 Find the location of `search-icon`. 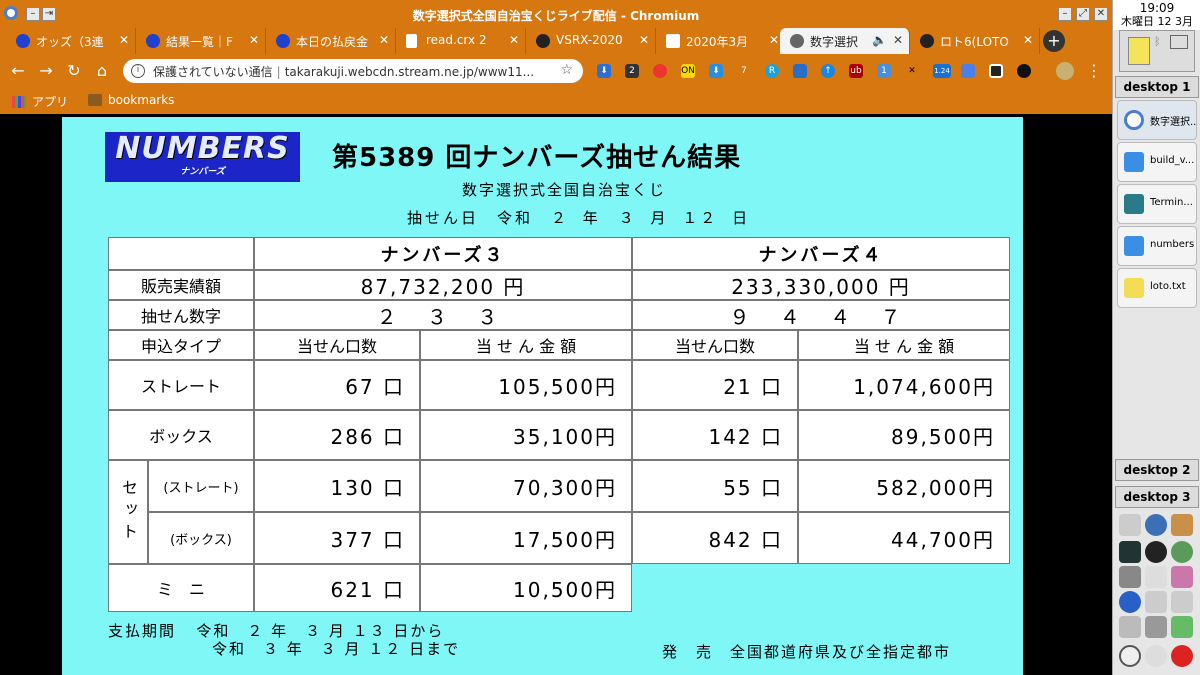

search-icon is located at coordinates (1156, 525).